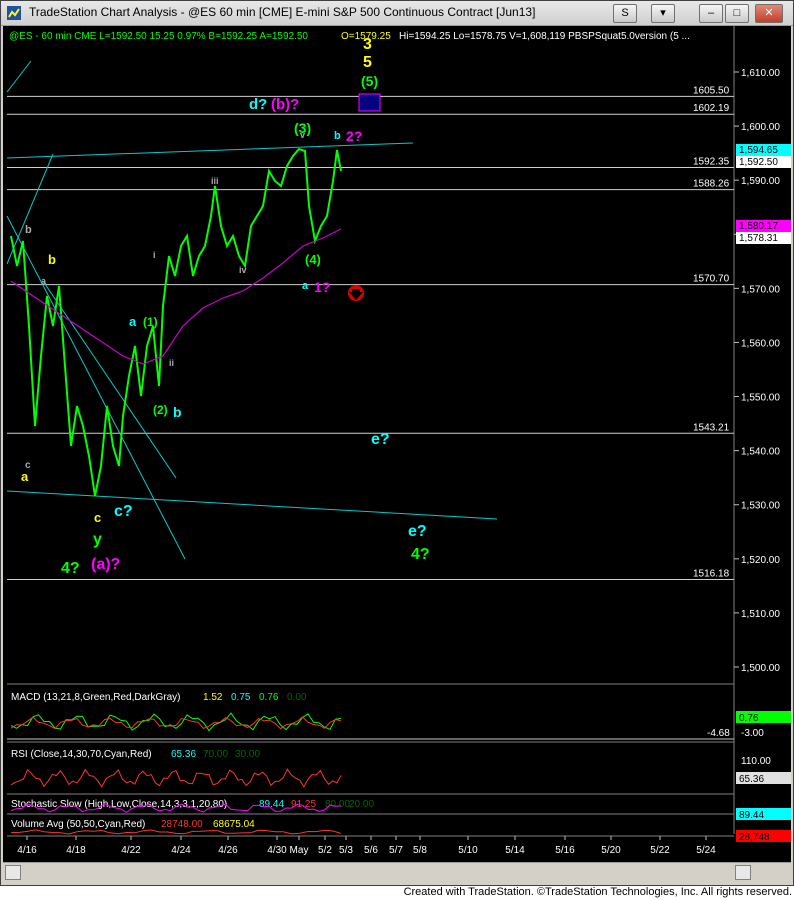 The width and height of the screenshot is (794, 900). I want to click on volume-tag: 28,748, so click(754, 837).